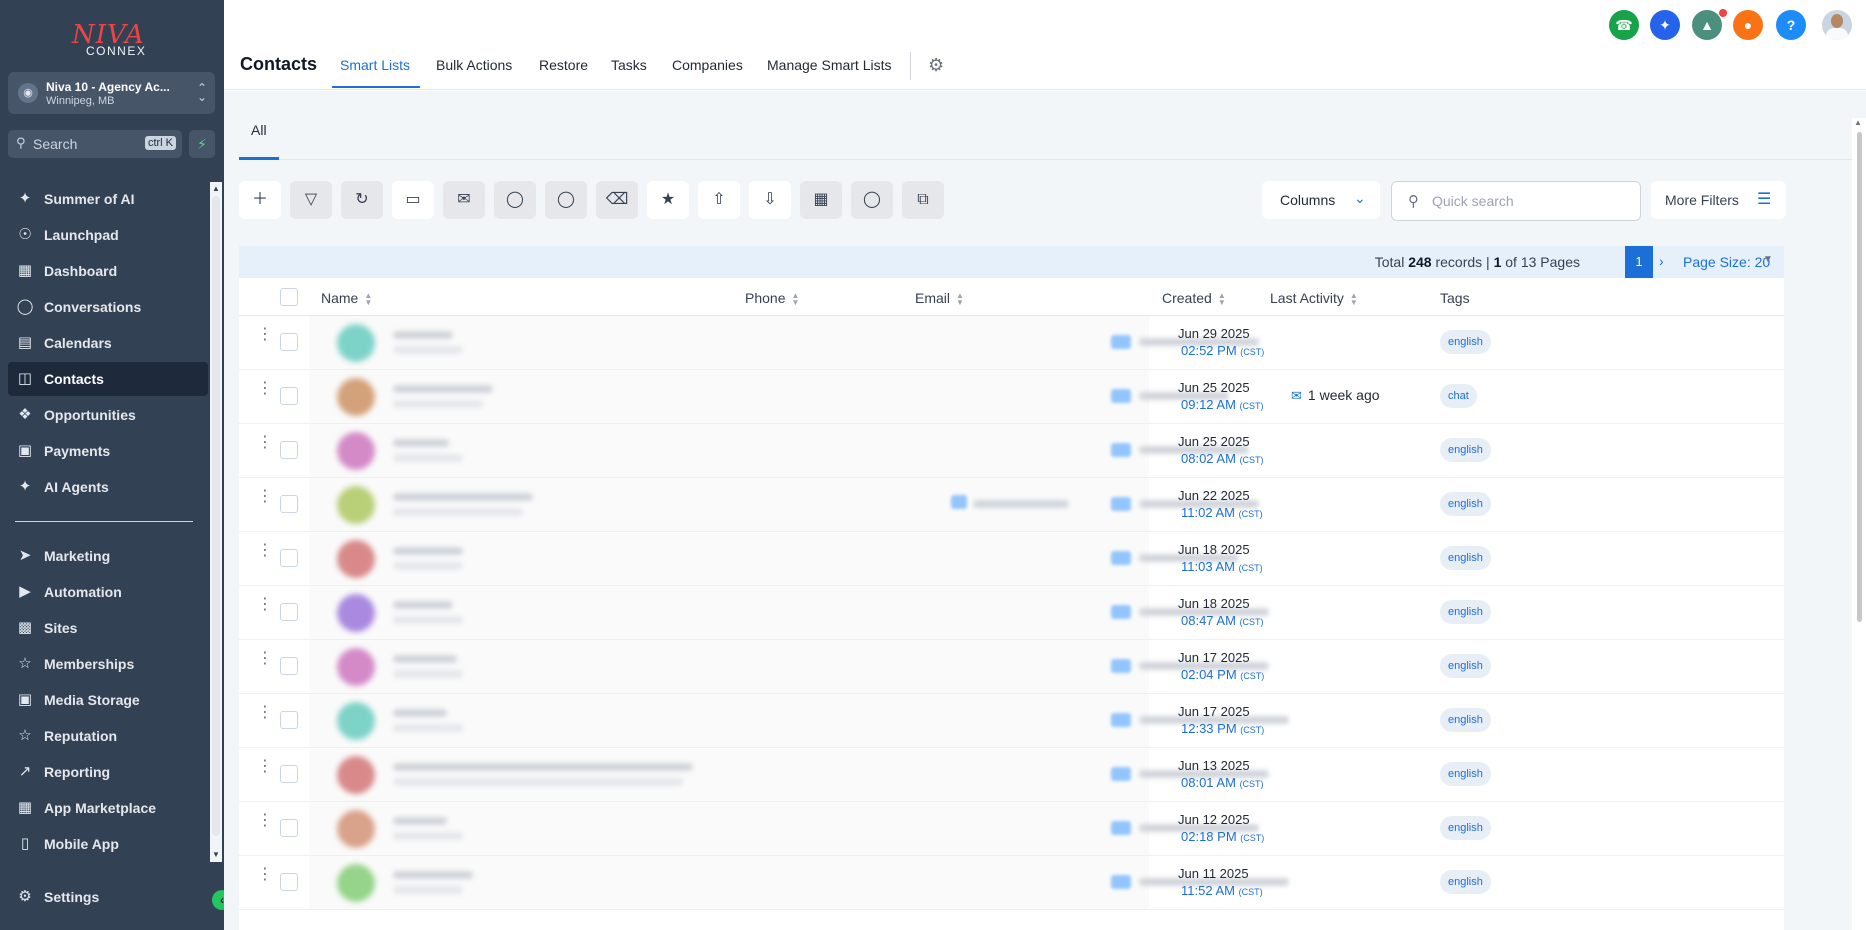  Describe the element at coordinates (108, 415) in the screenshot. I see `sidebar-item-opportunities: ❖ Opportunities` at that location.